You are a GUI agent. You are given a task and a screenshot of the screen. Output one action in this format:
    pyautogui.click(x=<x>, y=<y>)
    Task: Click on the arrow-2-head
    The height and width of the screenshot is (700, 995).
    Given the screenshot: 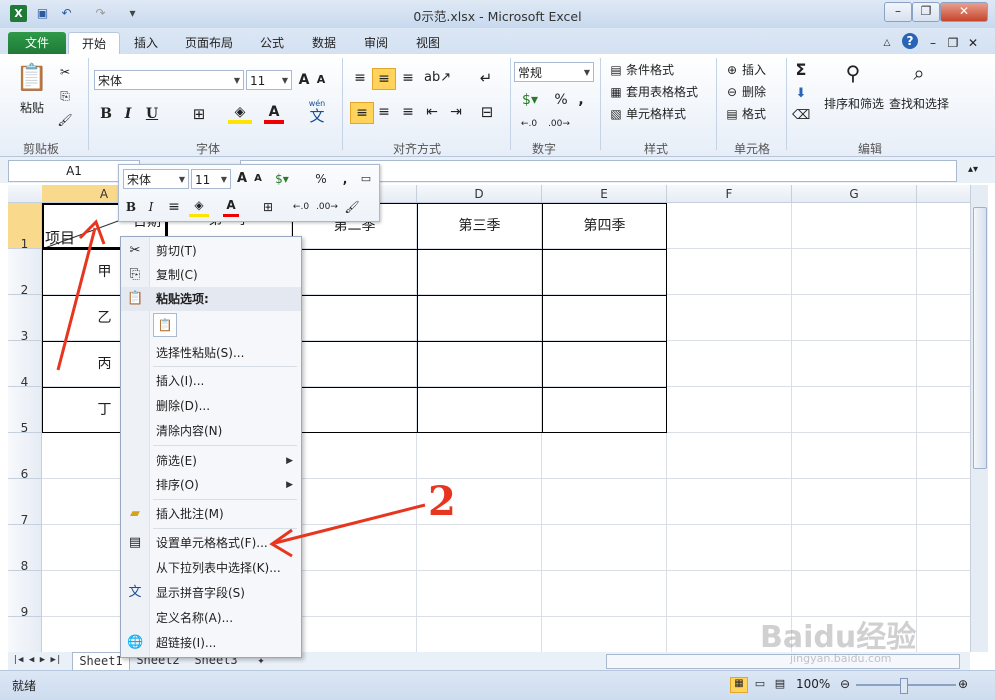 What is the action you would take?
    pyautogui.click(x=281, y=543)
    